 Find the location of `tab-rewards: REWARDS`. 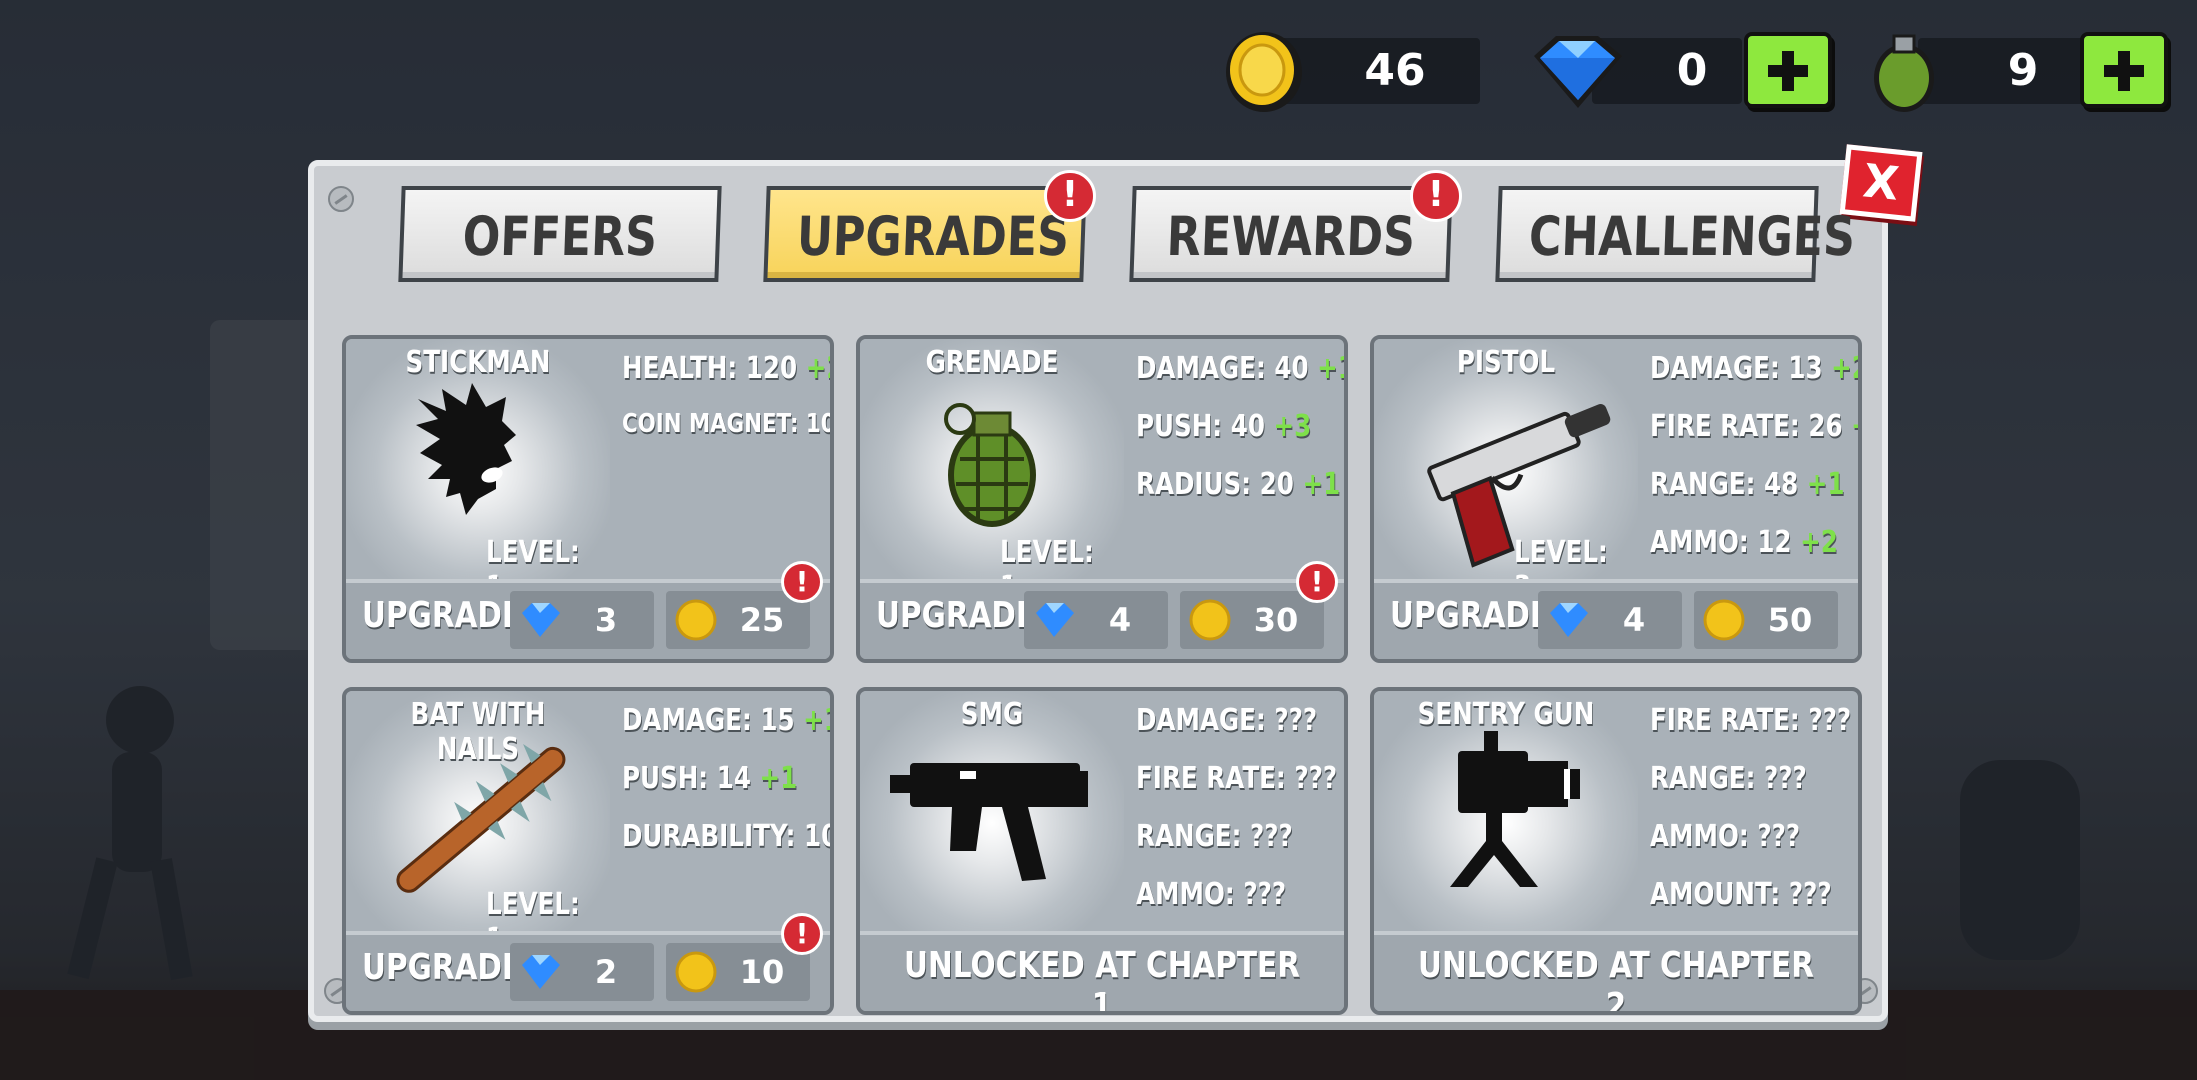

tab-rewards: REWARDS is located at coordinates (1291, 234).